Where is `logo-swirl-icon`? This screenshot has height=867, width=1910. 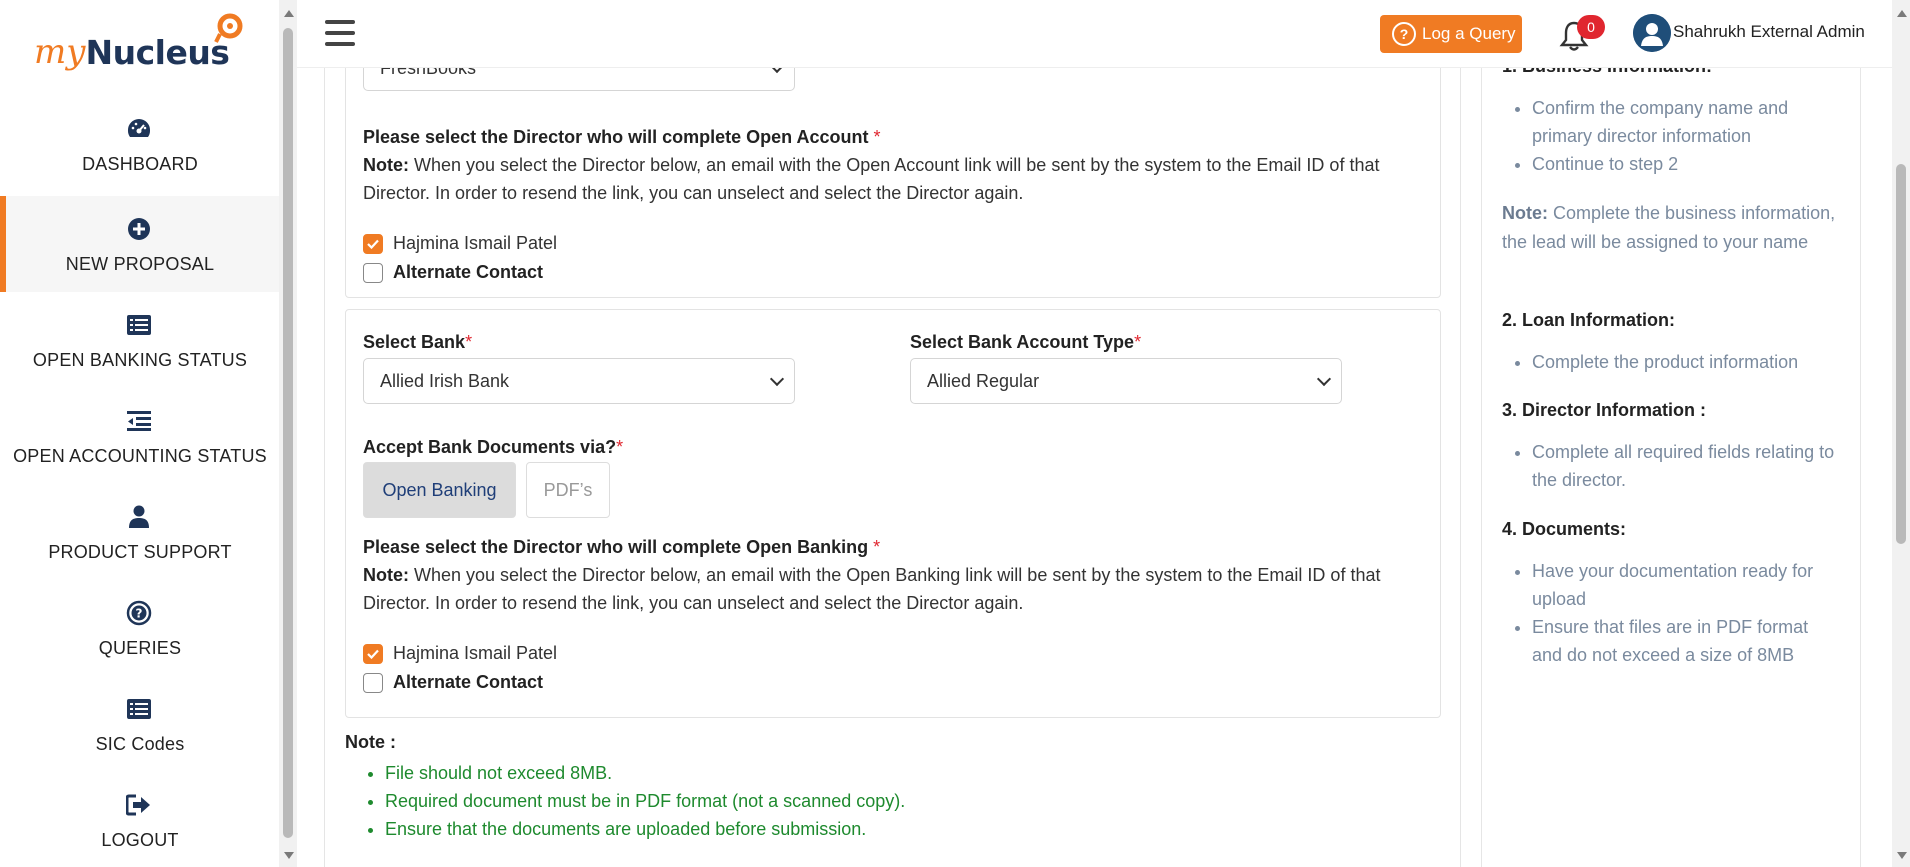 logo-swirl-icon is located at coordinates (228, 28).